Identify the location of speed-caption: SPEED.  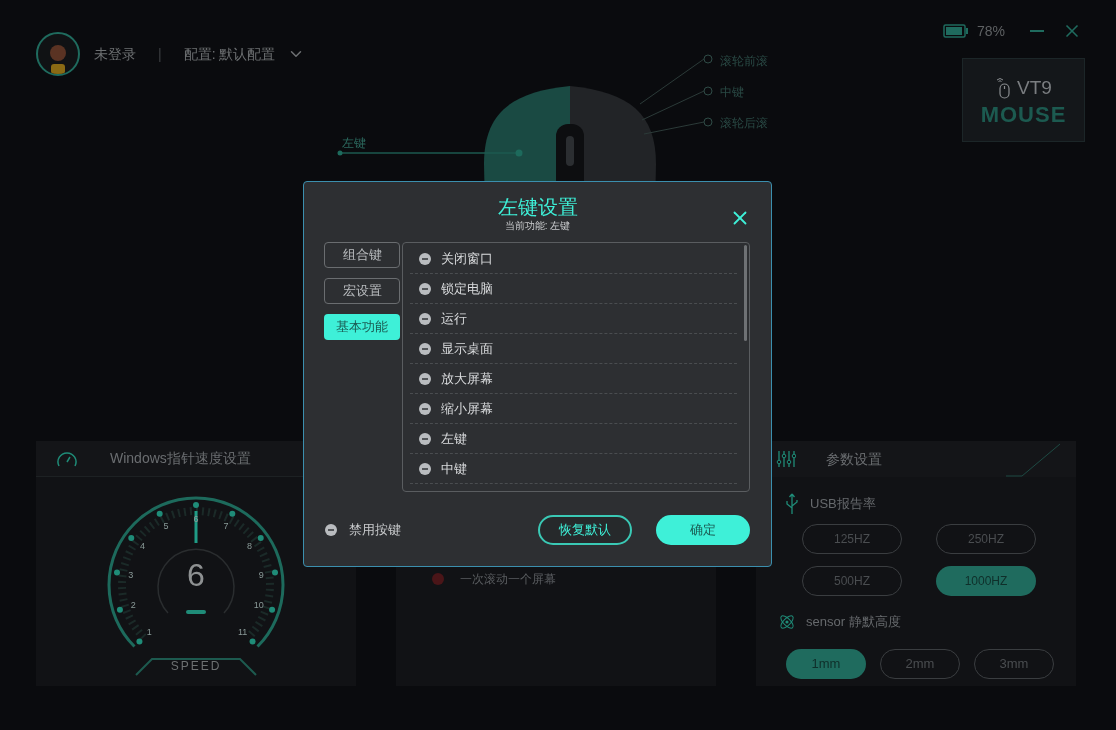
(196, 666).